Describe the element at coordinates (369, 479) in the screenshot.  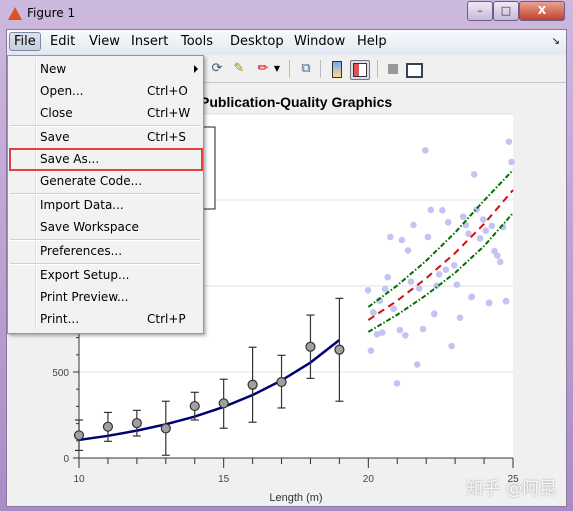
I see `x-tick-label: 20` at that location.